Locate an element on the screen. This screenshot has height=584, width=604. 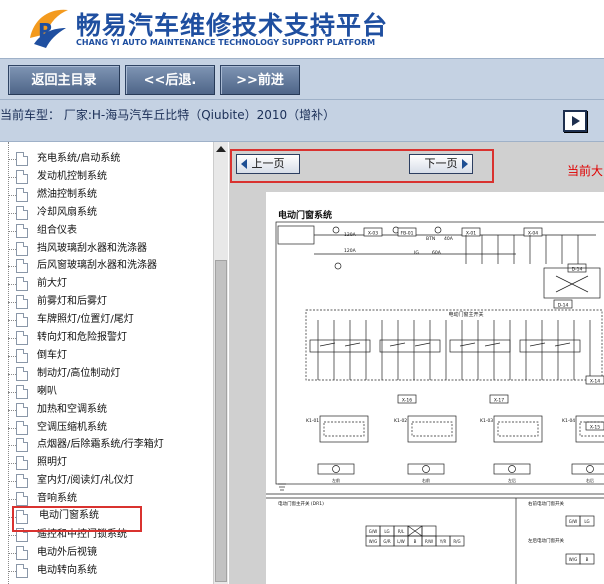
tree-item: 加热和空调系统 is located at coordinates (105, 410).